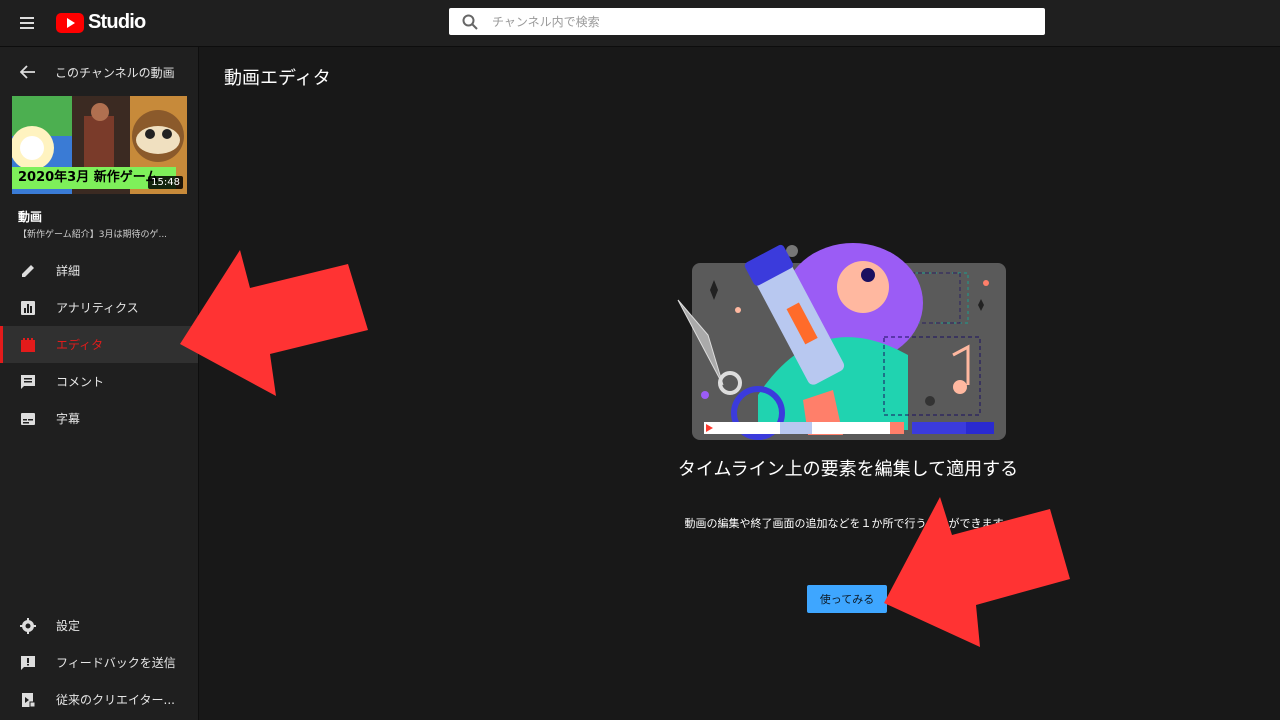 The height and width of the screenshot is (720, 1280). Describe the element at coordinates (28, 625) in the screenshot. I see `gear-icon` at that location.